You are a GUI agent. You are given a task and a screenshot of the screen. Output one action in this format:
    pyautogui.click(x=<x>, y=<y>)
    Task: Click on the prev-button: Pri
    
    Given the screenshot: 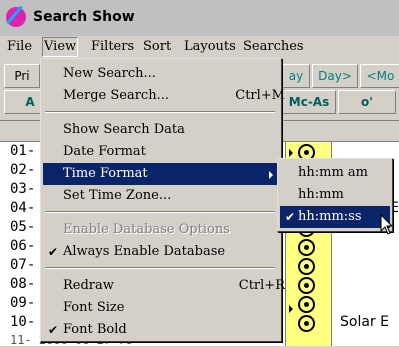 What is the action you would take?
    pyautogui.click(x=22, y=76)
    